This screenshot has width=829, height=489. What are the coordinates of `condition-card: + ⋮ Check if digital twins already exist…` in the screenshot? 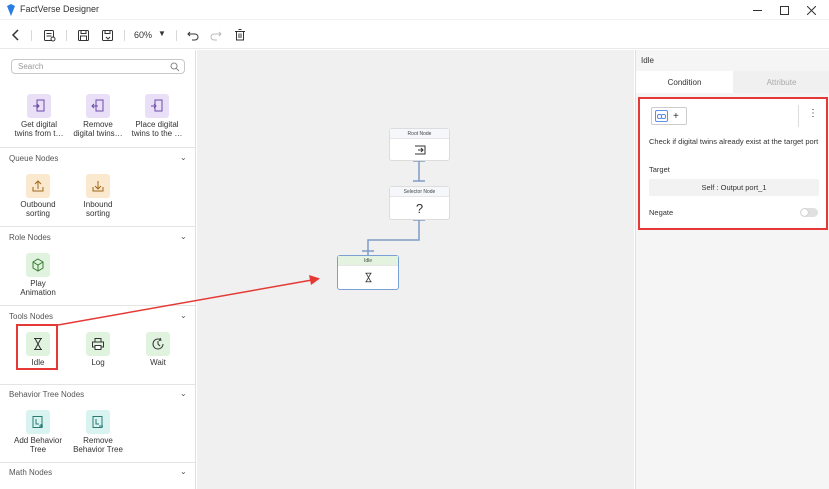 It's located at (733, 163).